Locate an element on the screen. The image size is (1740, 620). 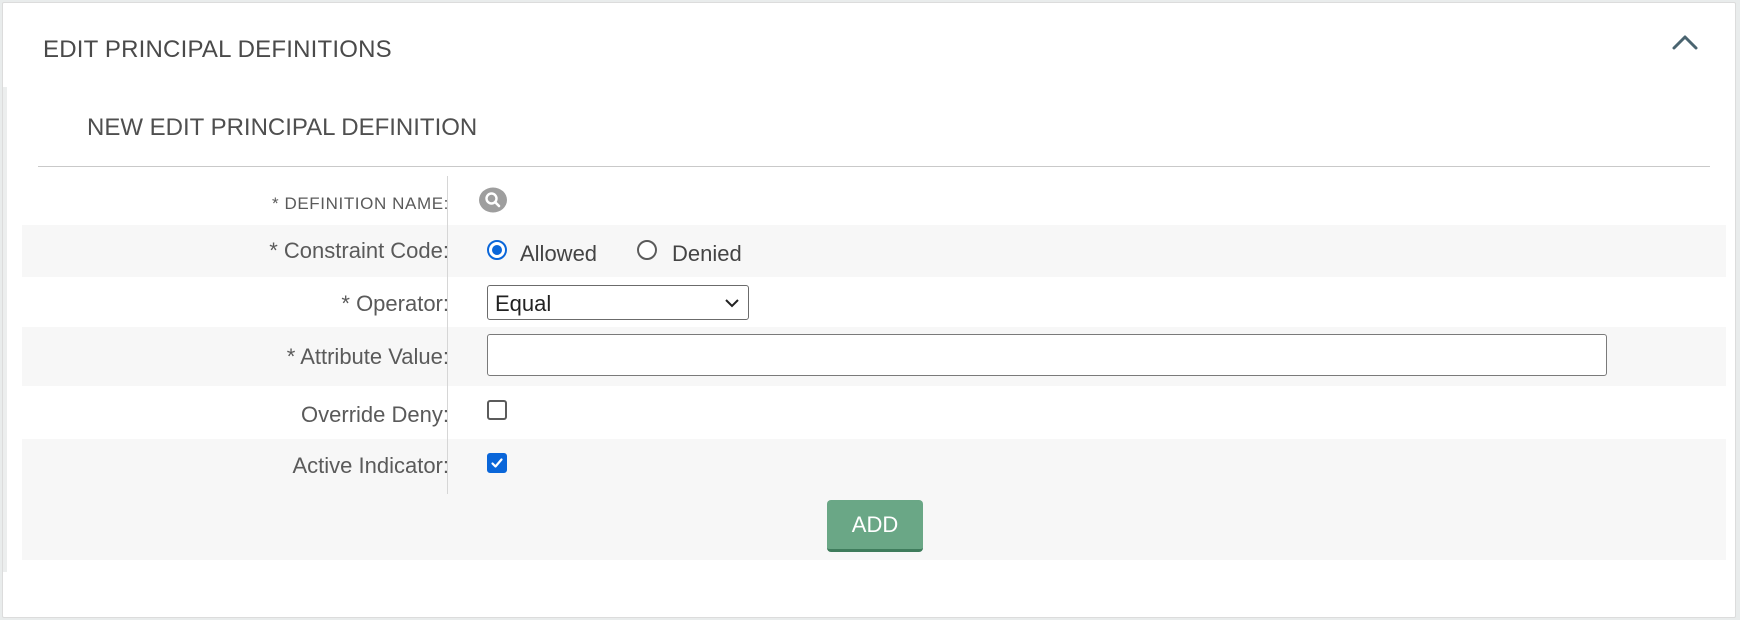
left-rail is located at coordinates (5, 329).